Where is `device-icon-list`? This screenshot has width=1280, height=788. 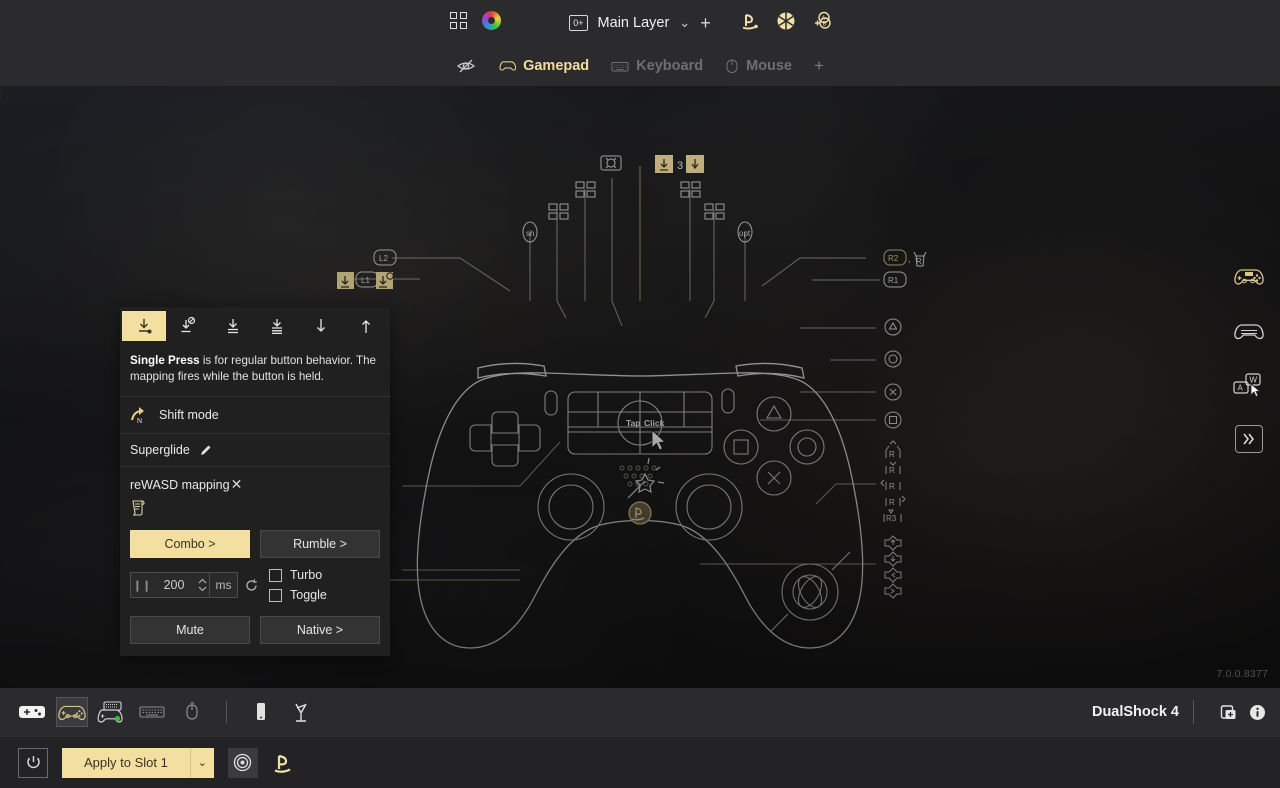
device-icon-list is located at coordinates (158, 712).